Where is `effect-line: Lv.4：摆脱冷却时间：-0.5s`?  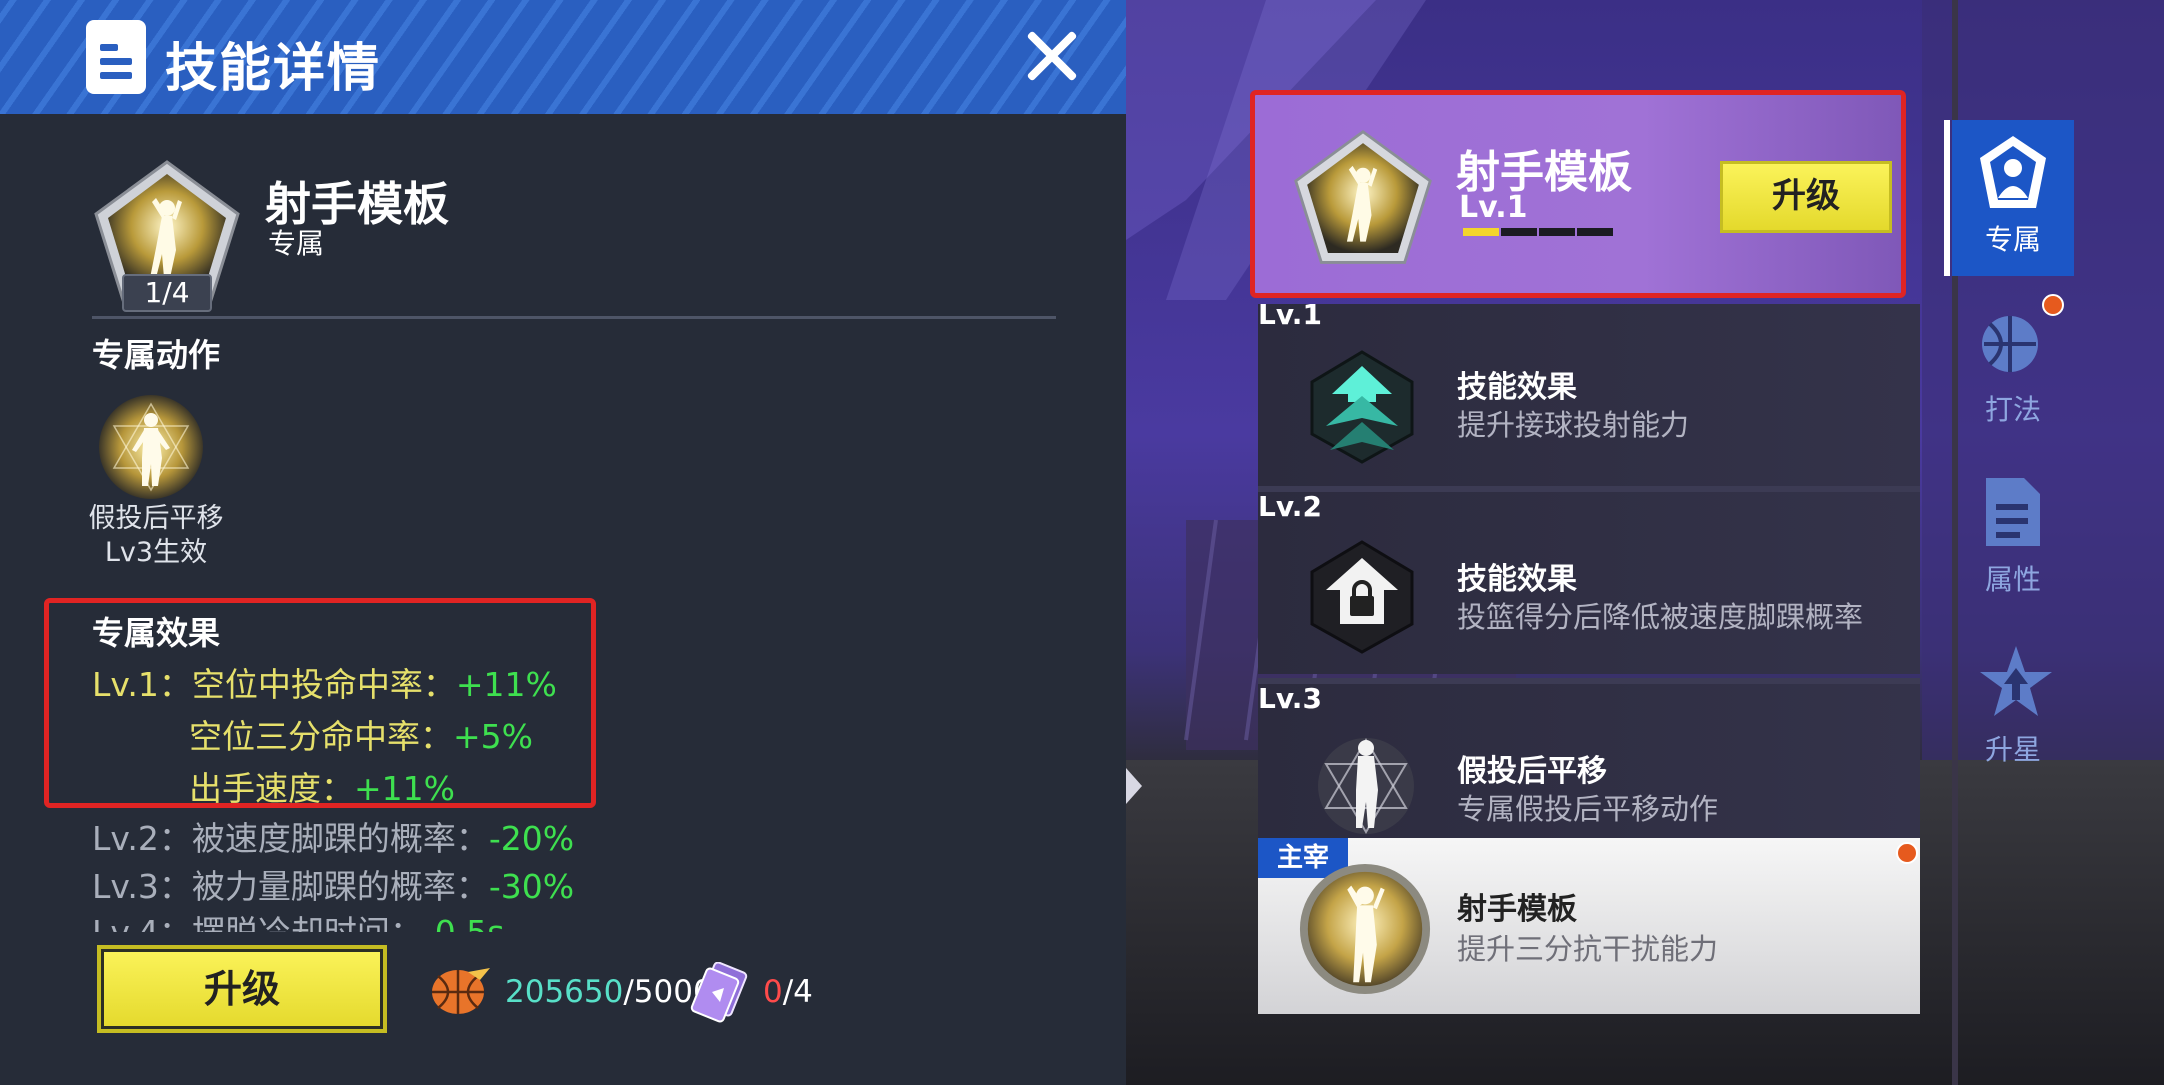
effect-line: Lv.4：摆脱冷却时间：-0.5s is located at coordinates (298, 919).